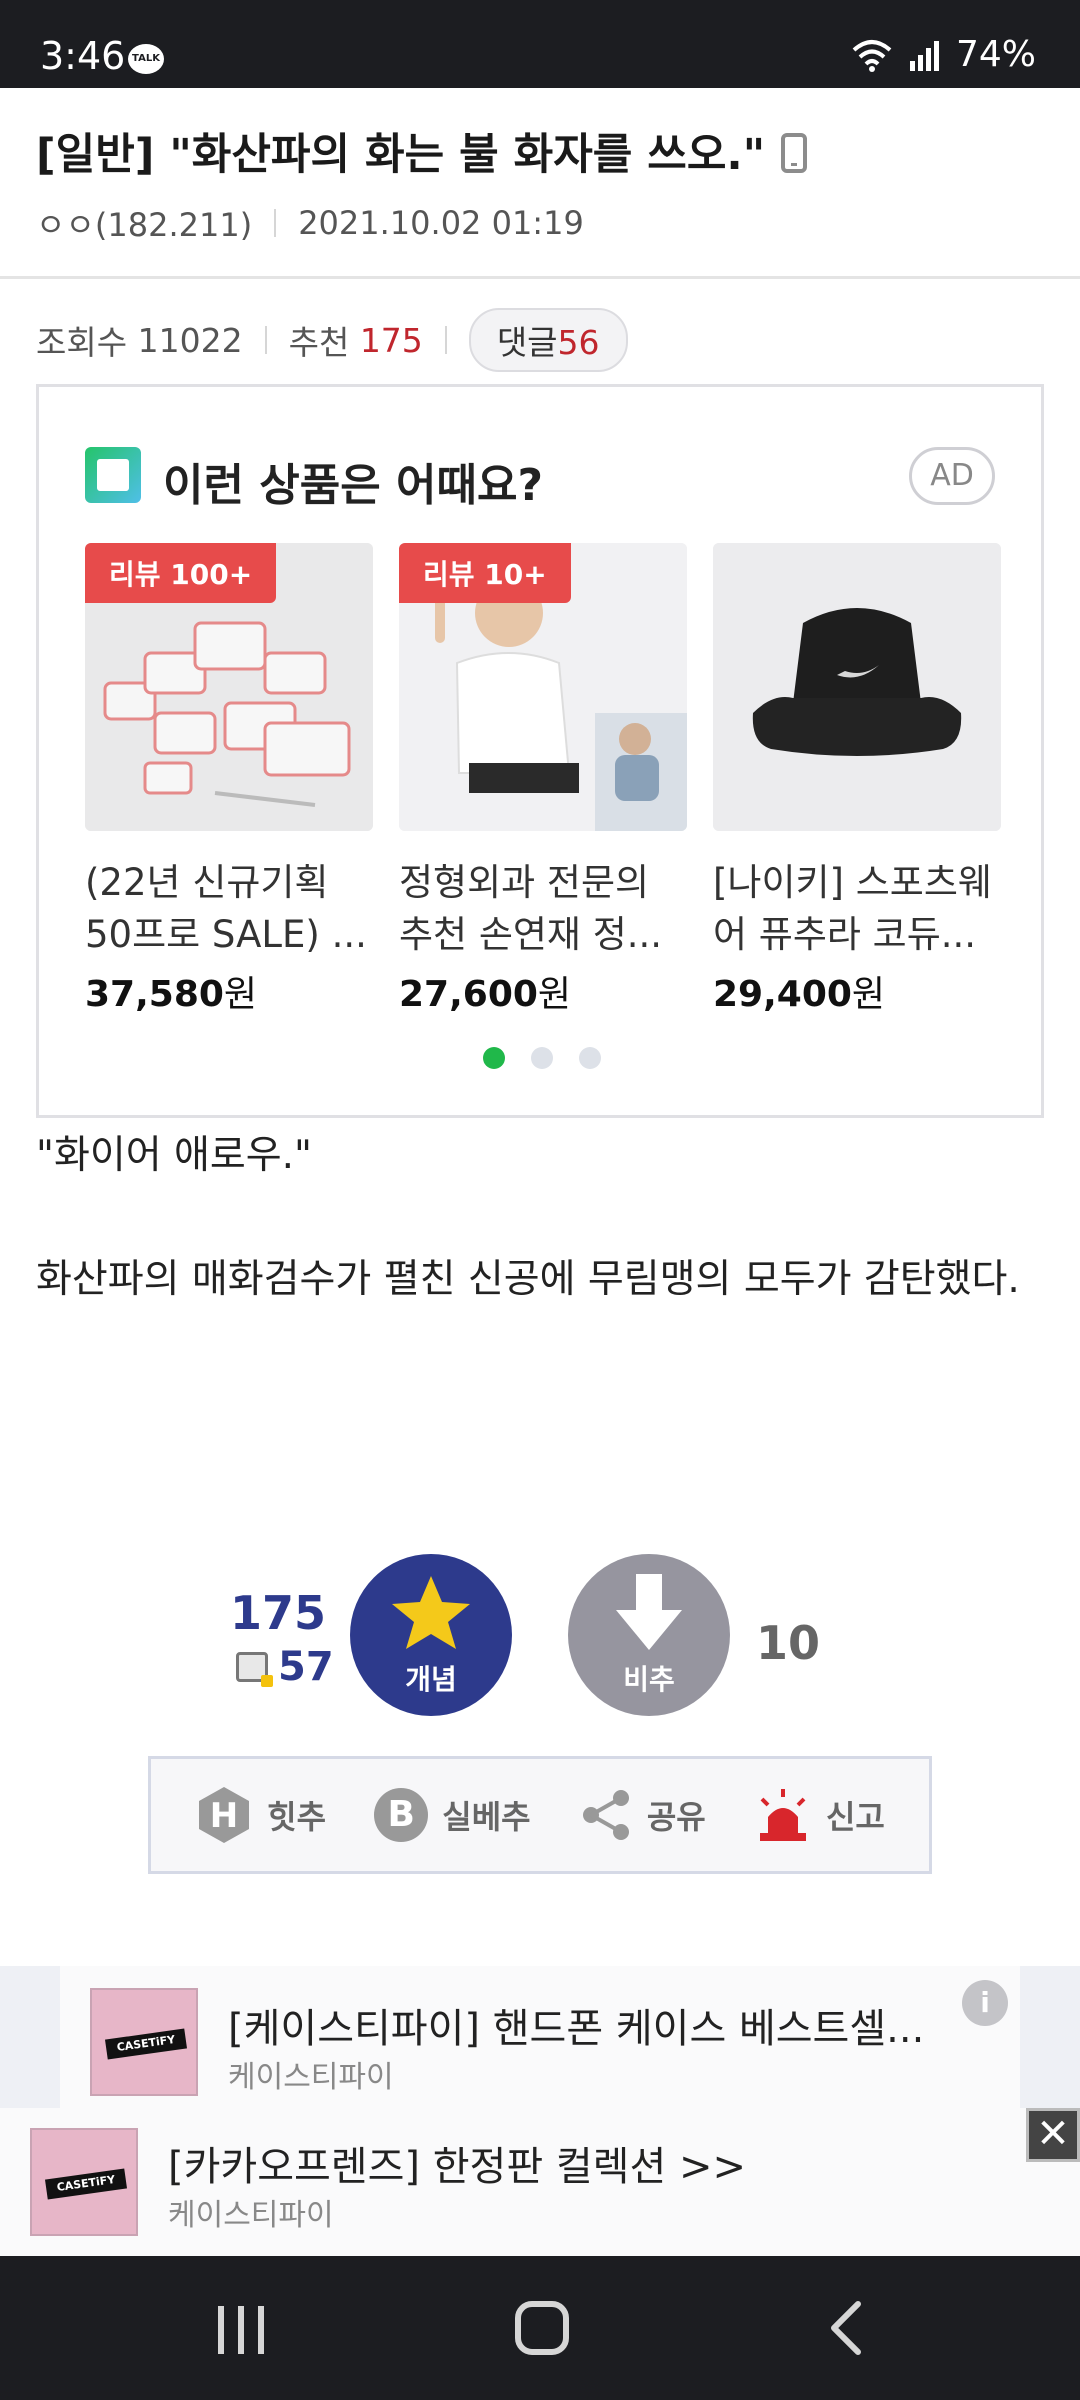 The height and width of the screenshot is (2400, 1080). What do you see at coordinates (174, 1155) in the screenshot?
I see `post-body-line: "화이어 애로우."` at bounding box center [174, 1155].